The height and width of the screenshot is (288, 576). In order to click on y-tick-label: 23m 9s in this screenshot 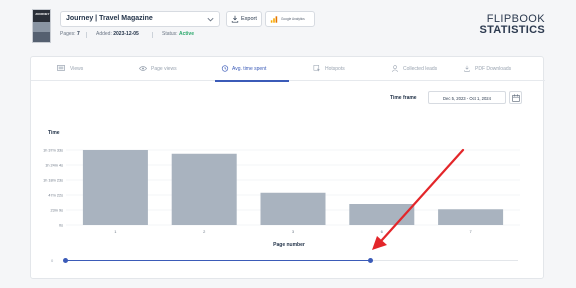, I will do `click(57, 211)`.